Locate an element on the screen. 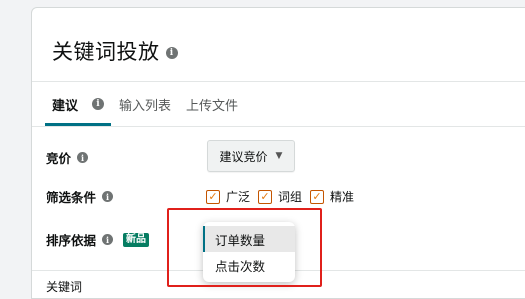 This screenshot has width=525, height=299. match-type-checkboxes: ✓ 广泛 ✓ 词组 ✓ 精准 is located at coordinates (284, 196).